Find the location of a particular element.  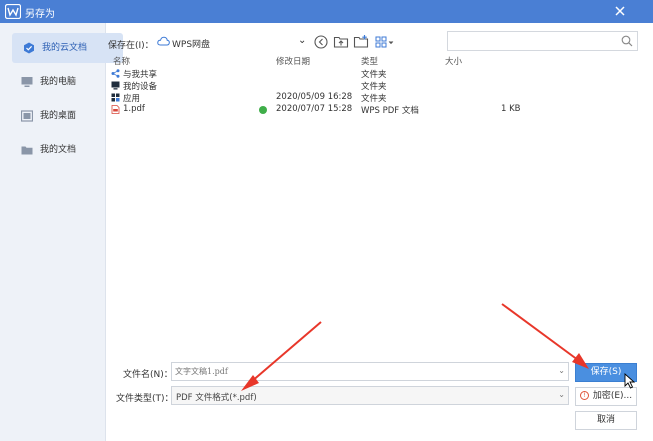

cloud-docs-icon is located at coordinates (29, 48).